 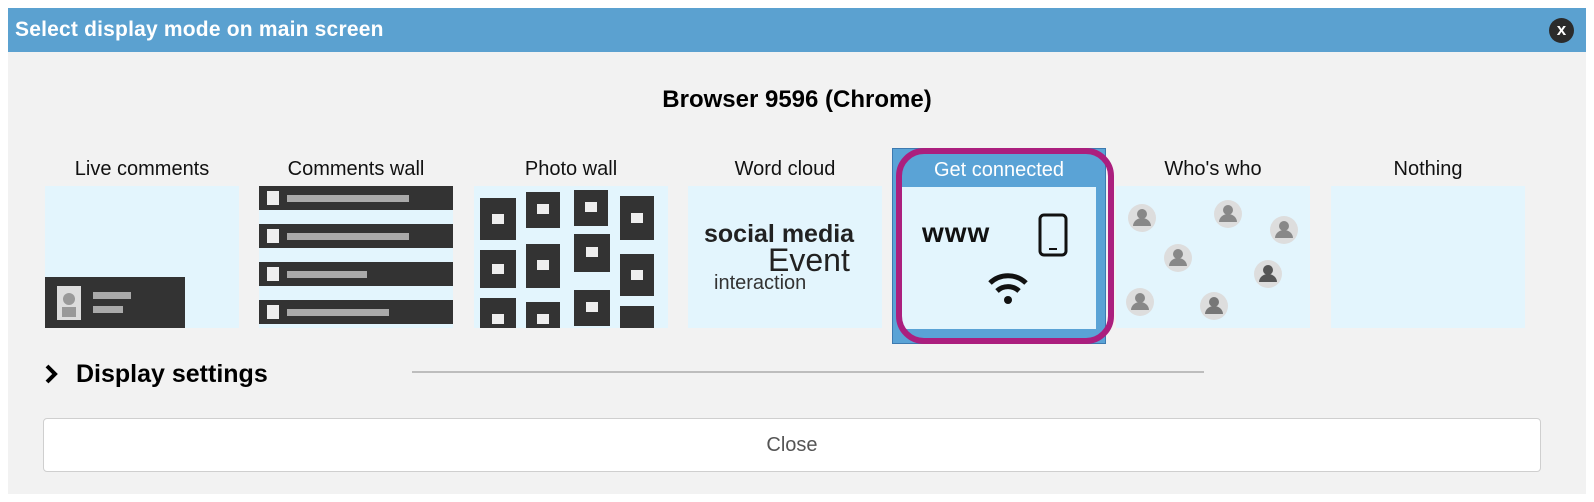 I want to click on phone-icon, so click(x=1053, y=235).